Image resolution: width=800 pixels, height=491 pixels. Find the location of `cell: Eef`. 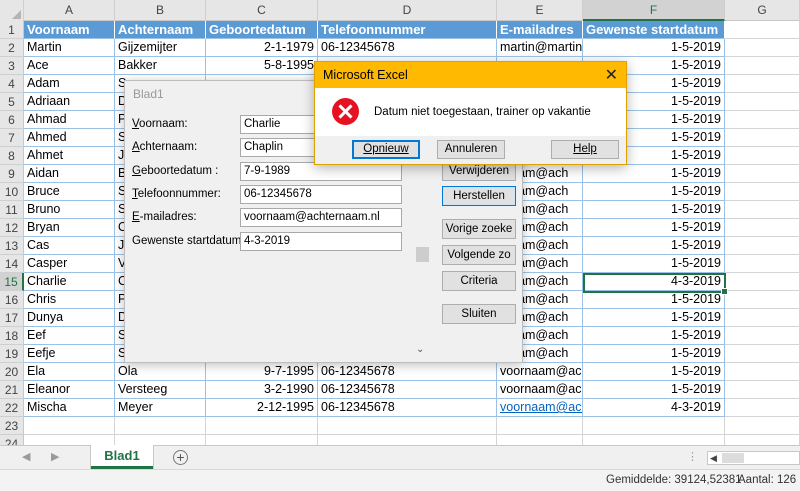

cell: Eef is located at coordinates (69, 336).